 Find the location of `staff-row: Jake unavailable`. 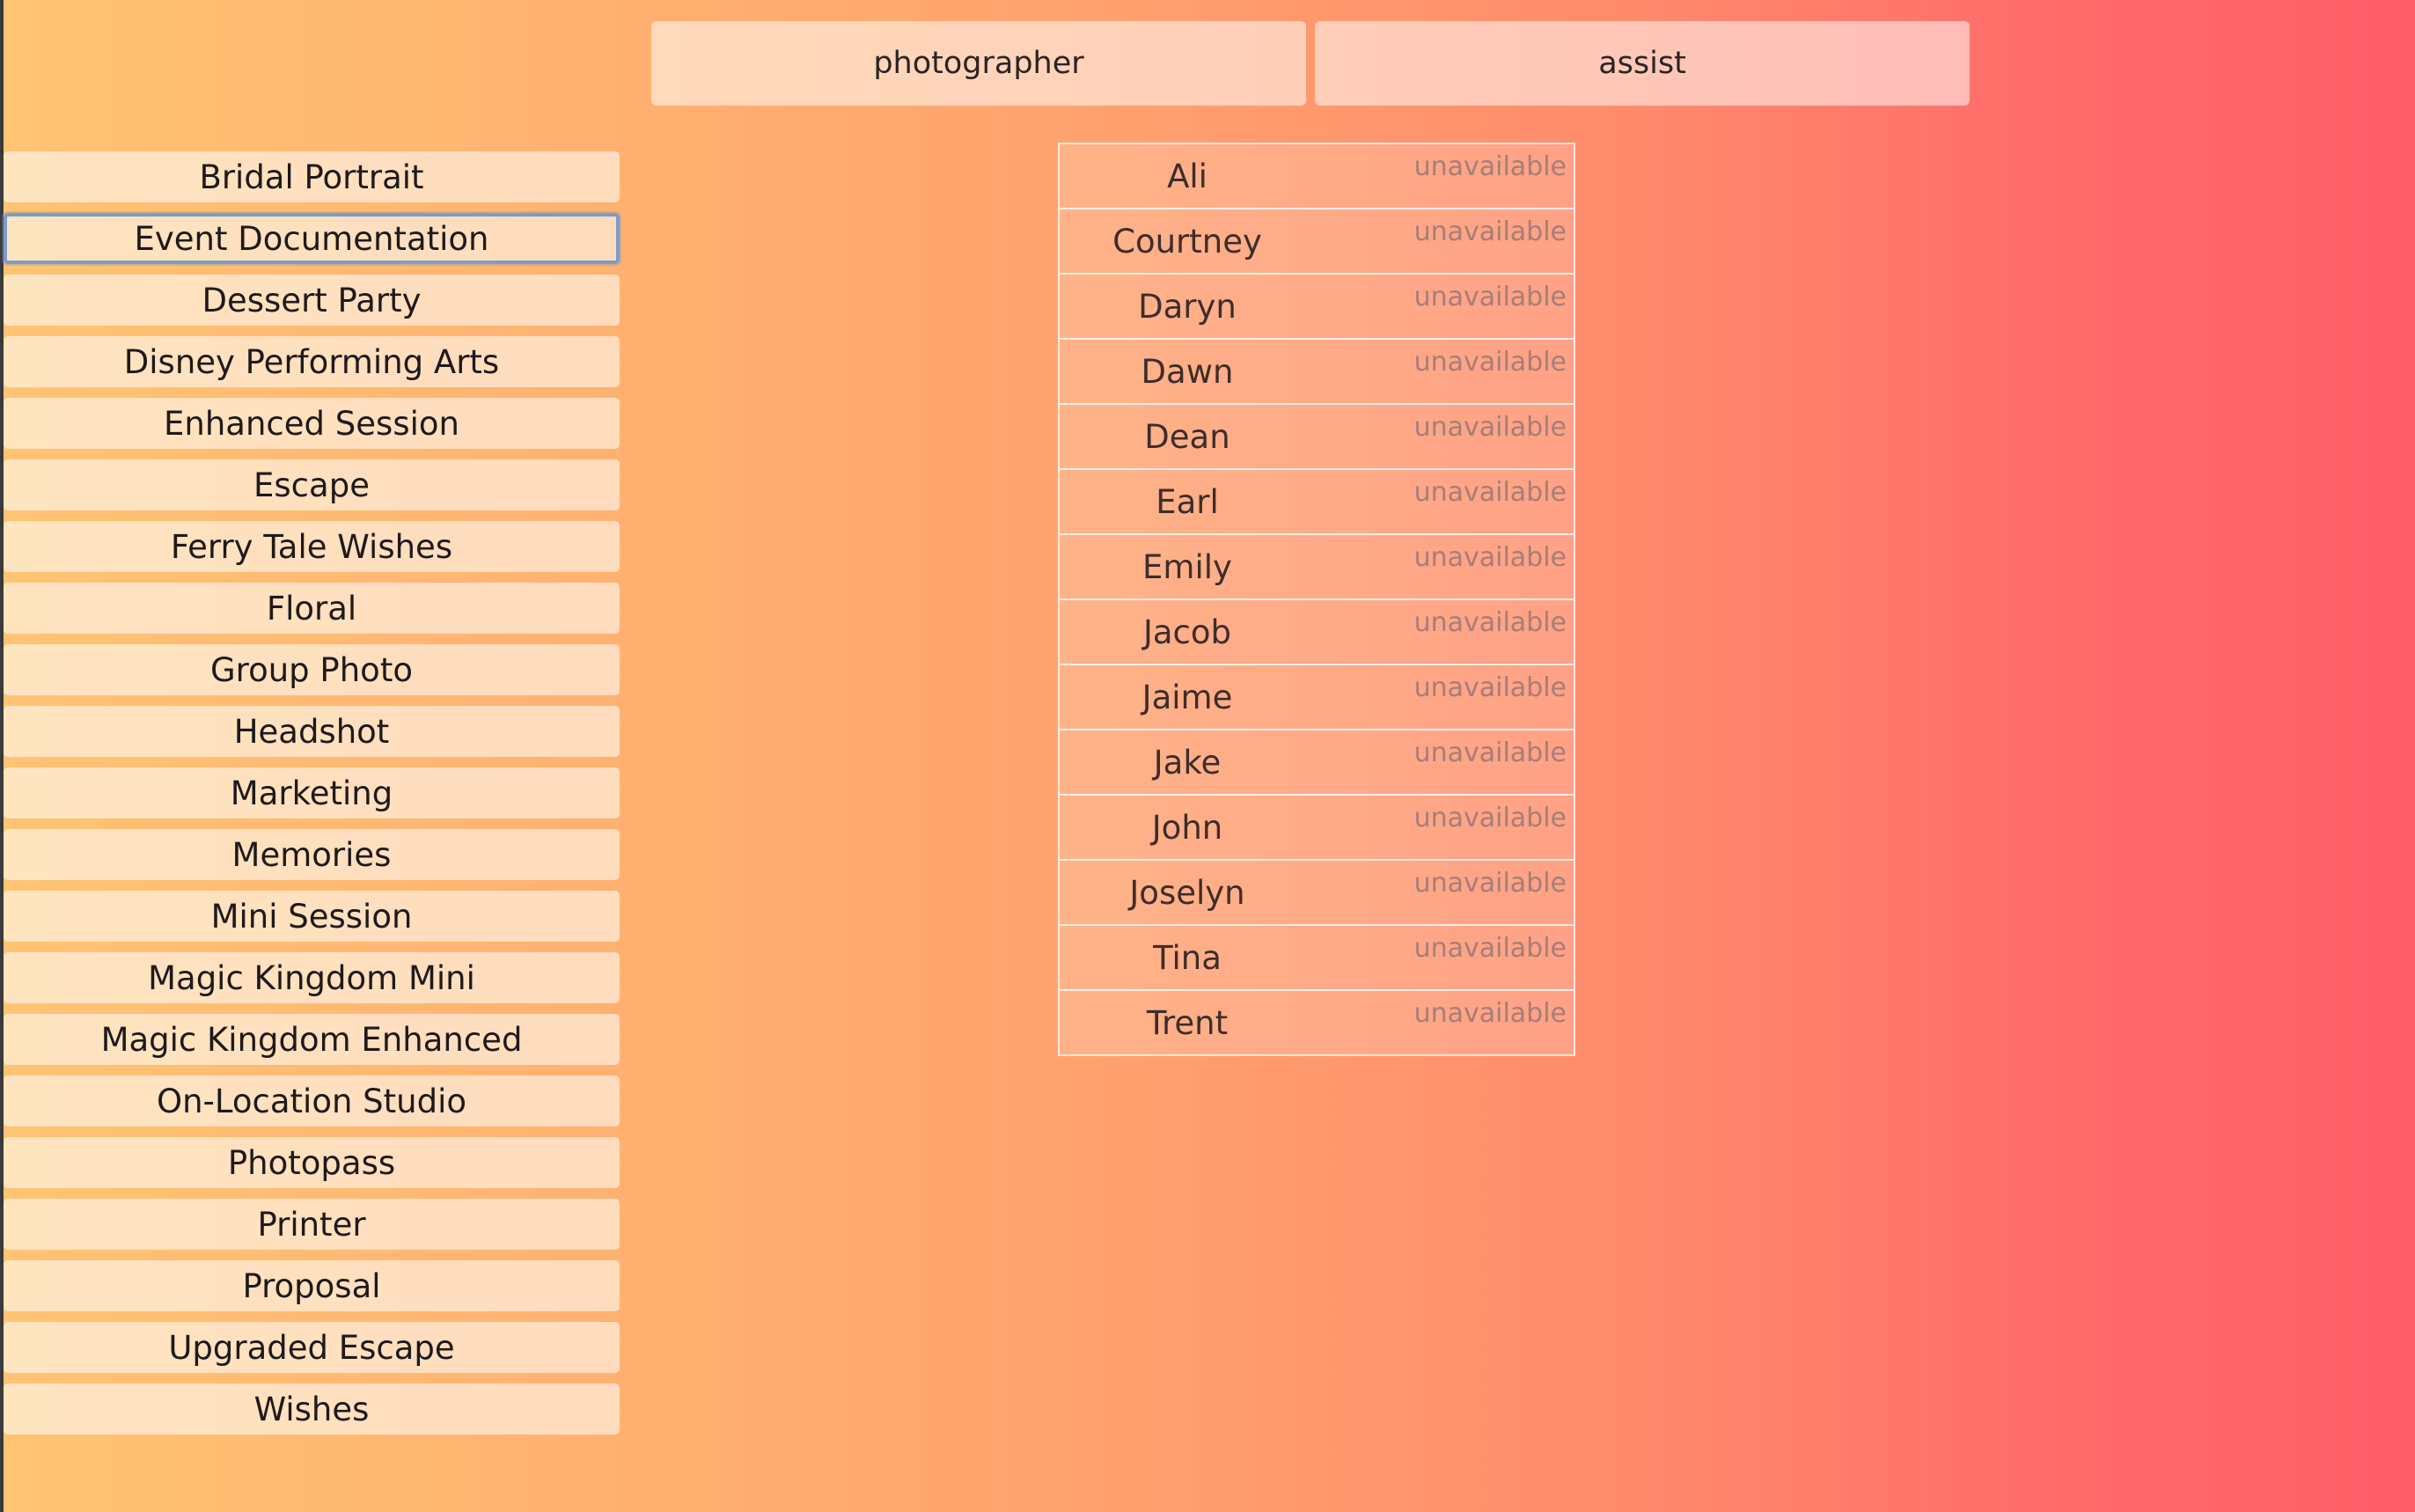

staff-row: Jake unavailable is located at coordinates (1317, 763).